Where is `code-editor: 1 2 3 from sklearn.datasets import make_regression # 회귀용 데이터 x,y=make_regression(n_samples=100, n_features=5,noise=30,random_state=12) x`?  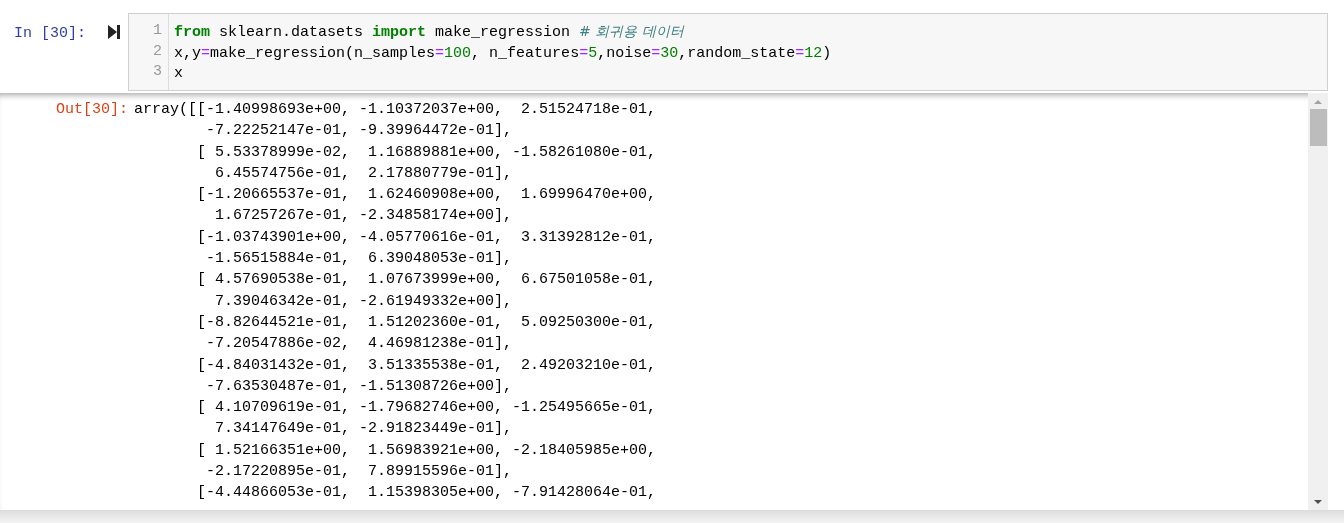 code-editor: 1 2 3 from sklearn.datasets import make_regression # 회귀용 데이터 x,y=make_regression(n_samples=100, n_features=5,noise=30,random_state=12) x is located at coordinates (728, 52).